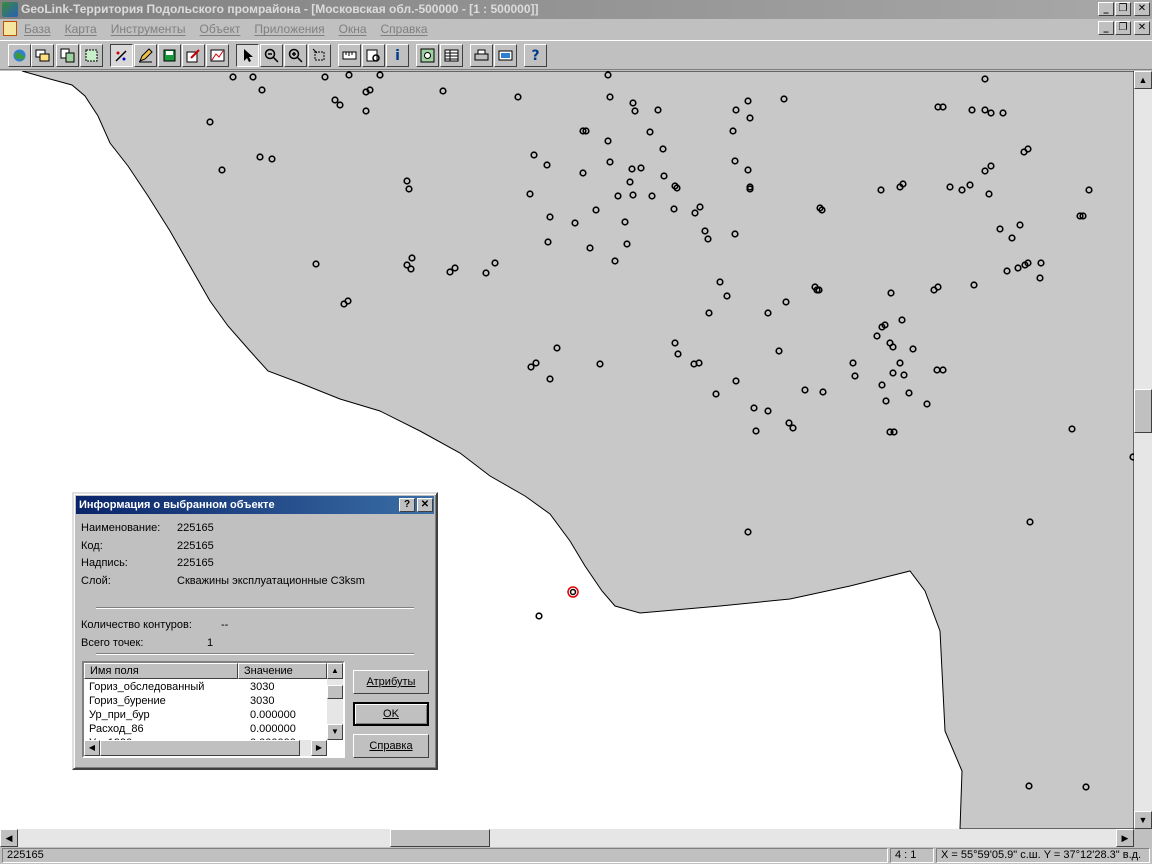 This screenshot has height=864, width=1152. I want to click on help-question-icon: ?, so click(535, 55).